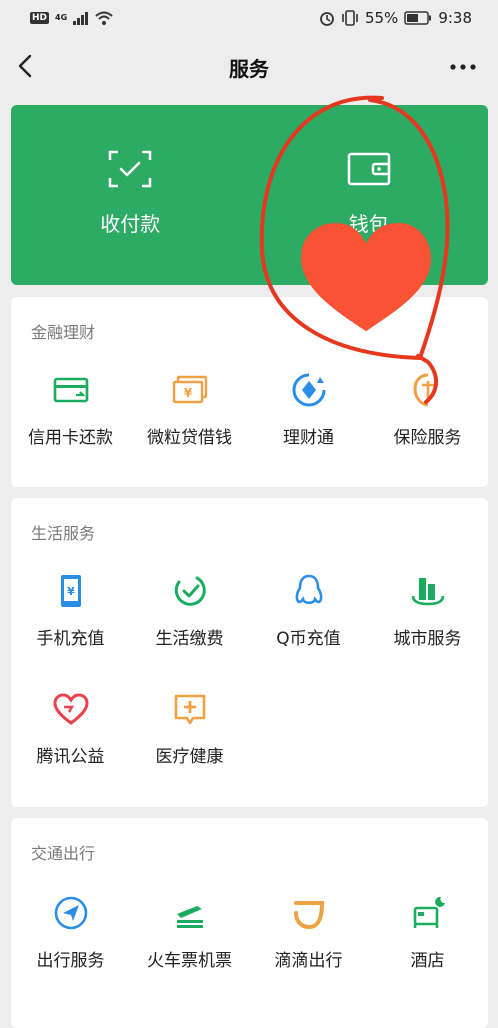  I want to click on cash-icon: ¥, so click(189, 389).